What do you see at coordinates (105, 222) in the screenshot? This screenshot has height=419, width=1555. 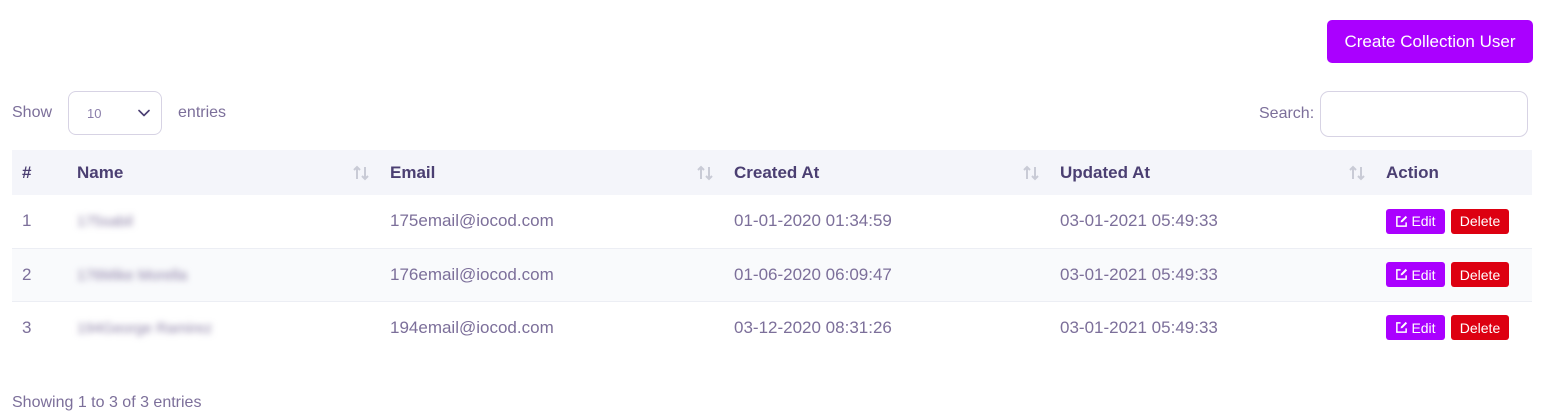 I see `cell-name: 175sabil` at bounding box center [105, 222].